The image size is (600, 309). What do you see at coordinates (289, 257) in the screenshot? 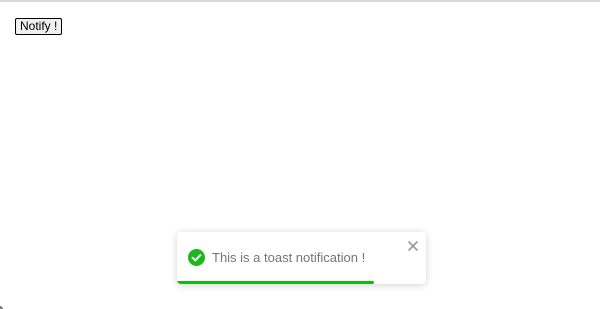
I see `toast-message: This is a toast notification !` at bounding box center [289, 257].